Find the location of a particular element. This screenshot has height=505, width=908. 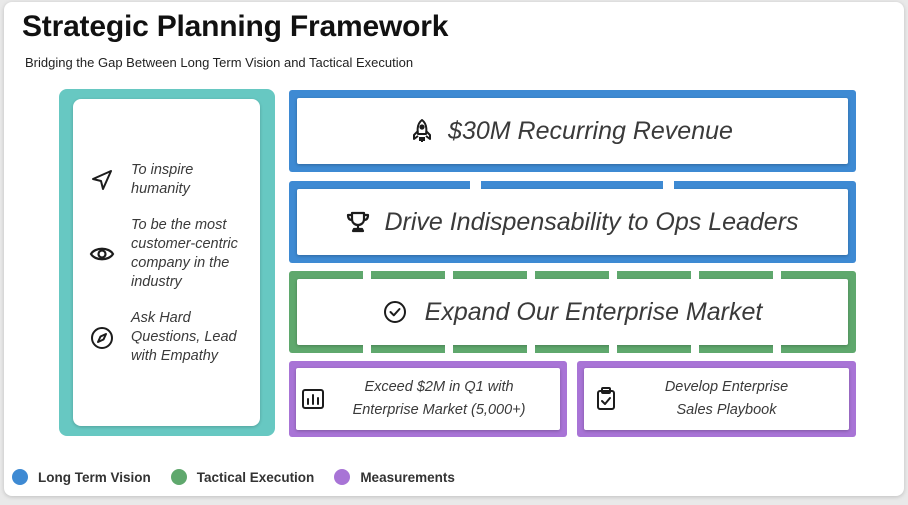

revenue-box: $30M Recurring Revenue is located at coordinates (572, 131).